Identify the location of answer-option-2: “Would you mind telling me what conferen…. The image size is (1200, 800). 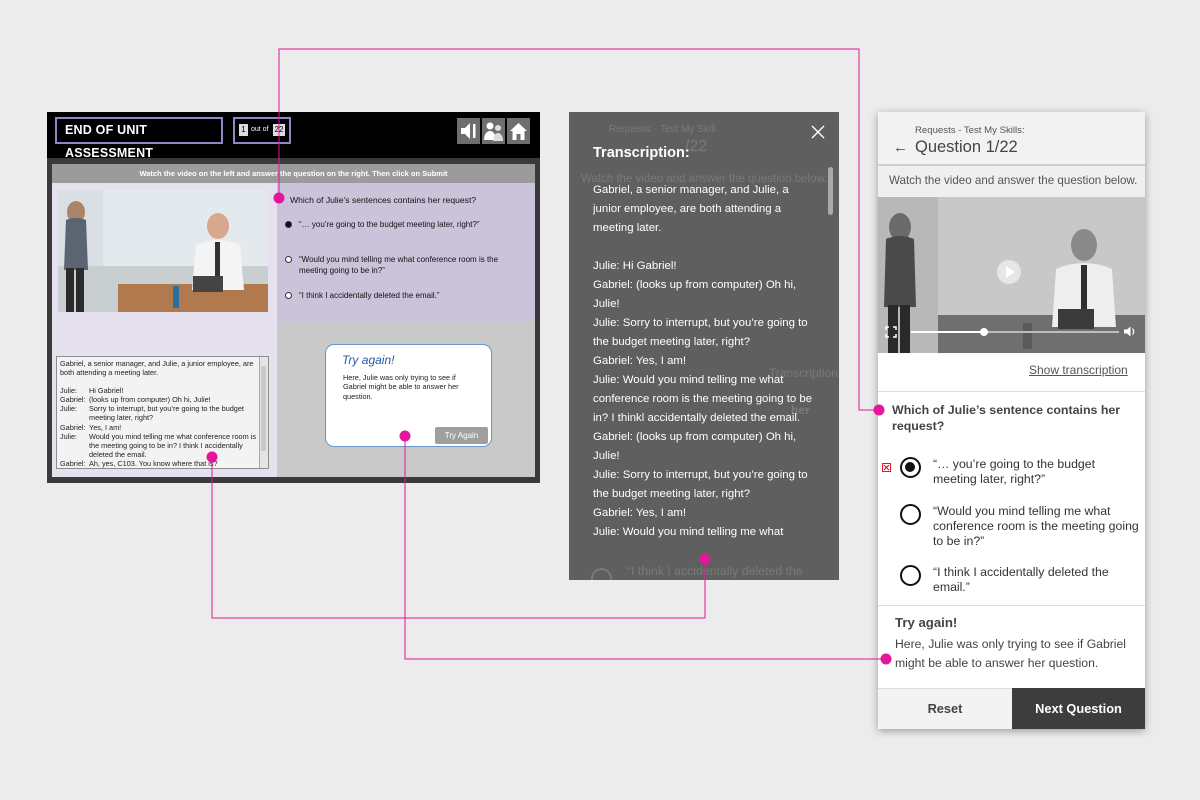
(1020, 526).